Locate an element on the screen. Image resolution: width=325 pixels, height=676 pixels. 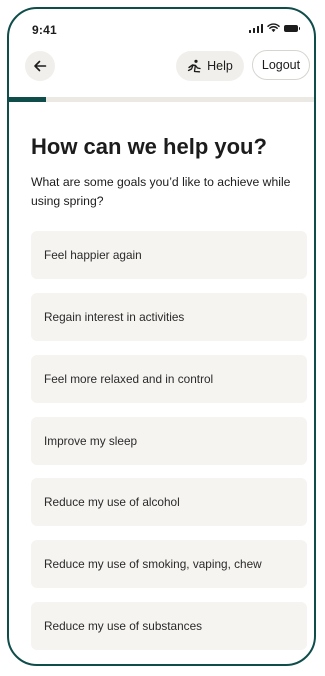
page-title: How can we help you? is located at coordinates (149, 146).